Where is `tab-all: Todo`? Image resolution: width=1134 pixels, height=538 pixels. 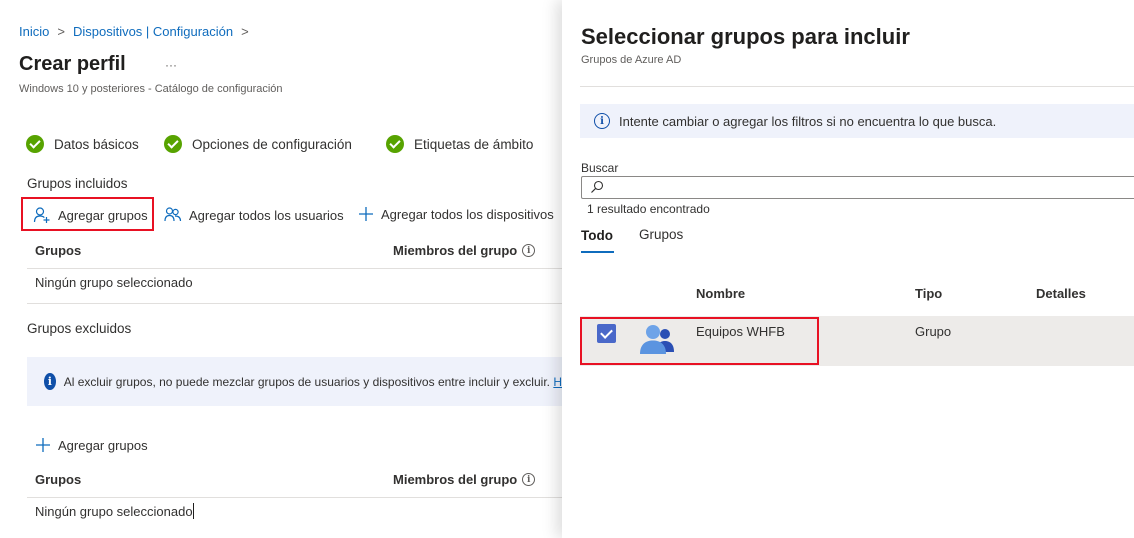
tab-all: Todo is located at coordinates (597, 235).